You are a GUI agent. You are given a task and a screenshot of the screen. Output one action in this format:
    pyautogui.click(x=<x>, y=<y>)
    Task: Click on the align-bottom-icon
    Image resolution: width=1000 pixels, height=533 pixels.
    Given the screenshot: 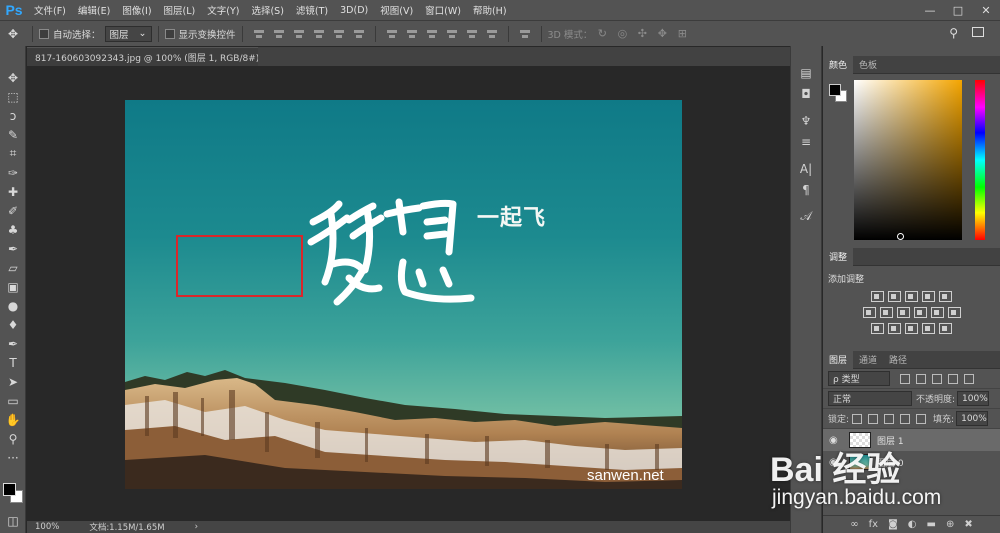 What is the action you would take?
    pyautogui.click(x=299, y=34)
    